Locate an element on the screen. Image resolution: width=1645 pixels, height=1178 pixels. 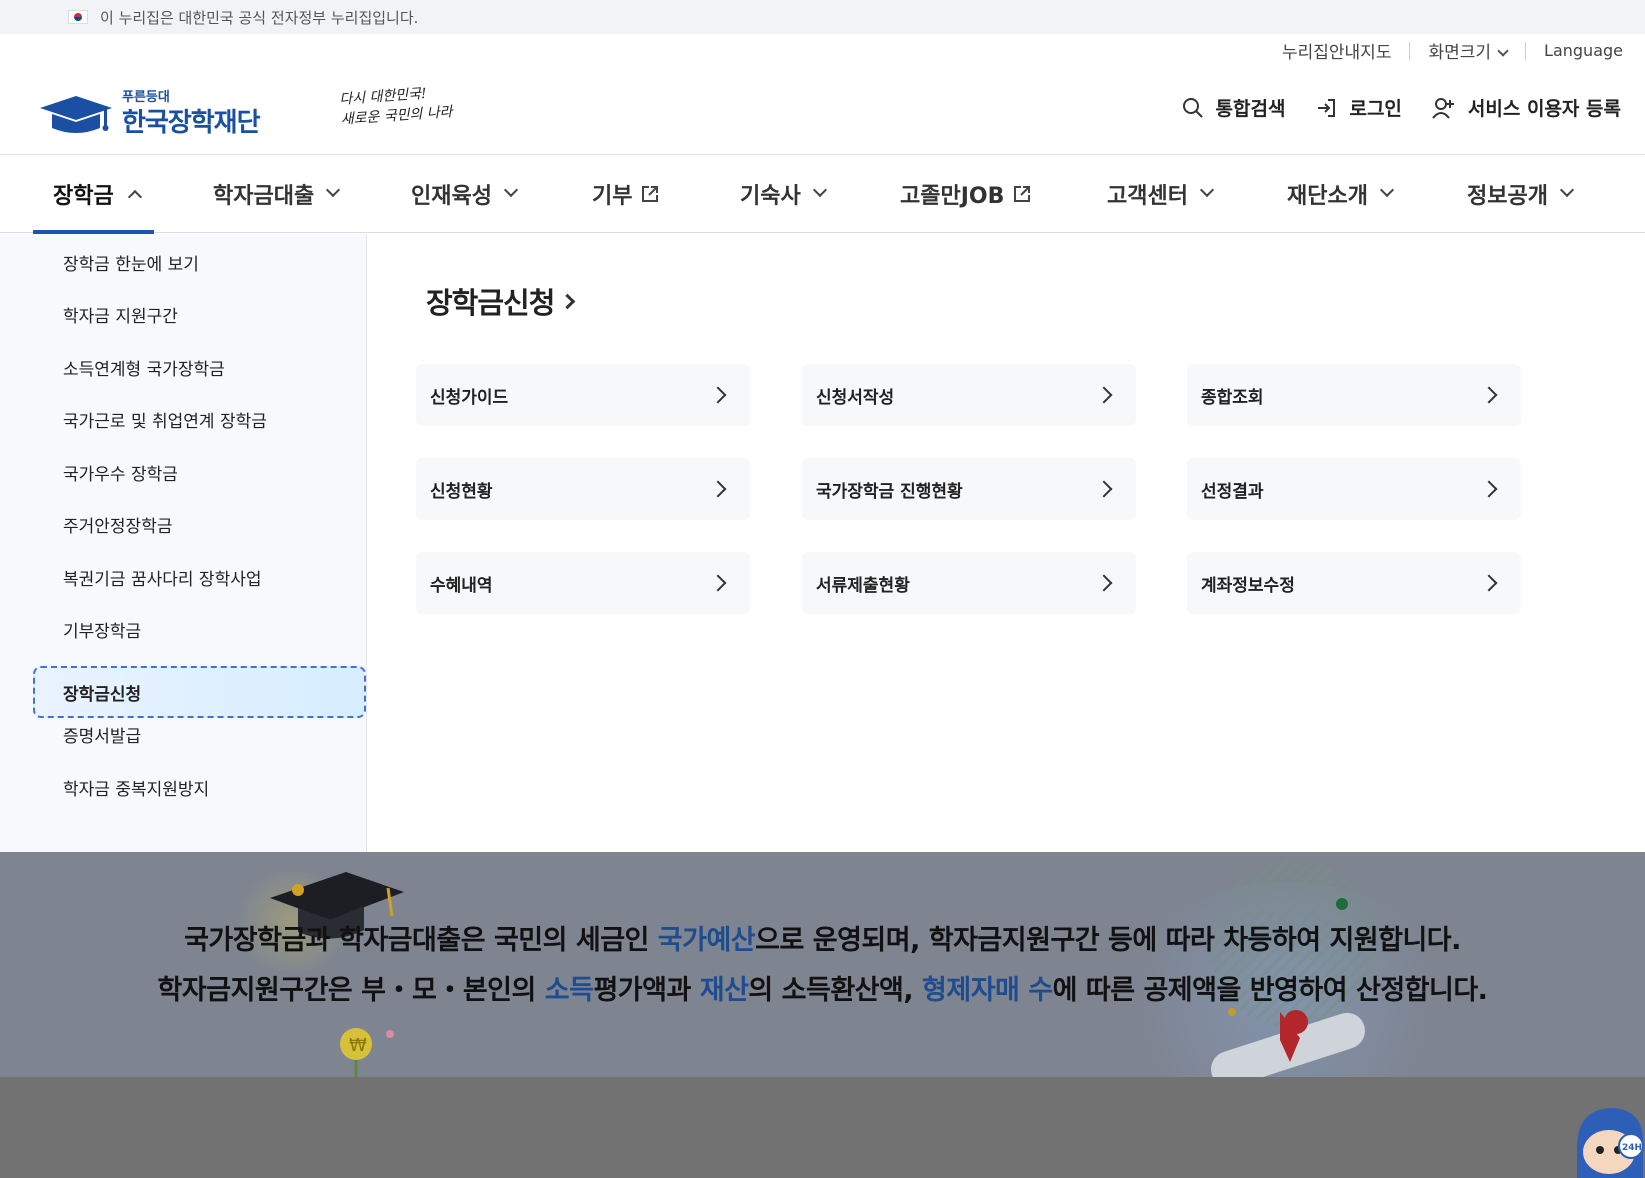
search-icon is located at coordinates (1192, 107).